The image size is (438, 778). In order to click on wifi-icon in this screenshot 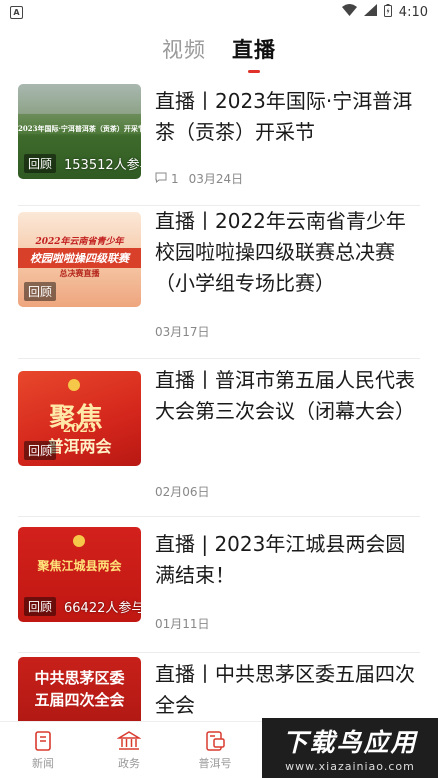, I will do `click(349, 12)`.